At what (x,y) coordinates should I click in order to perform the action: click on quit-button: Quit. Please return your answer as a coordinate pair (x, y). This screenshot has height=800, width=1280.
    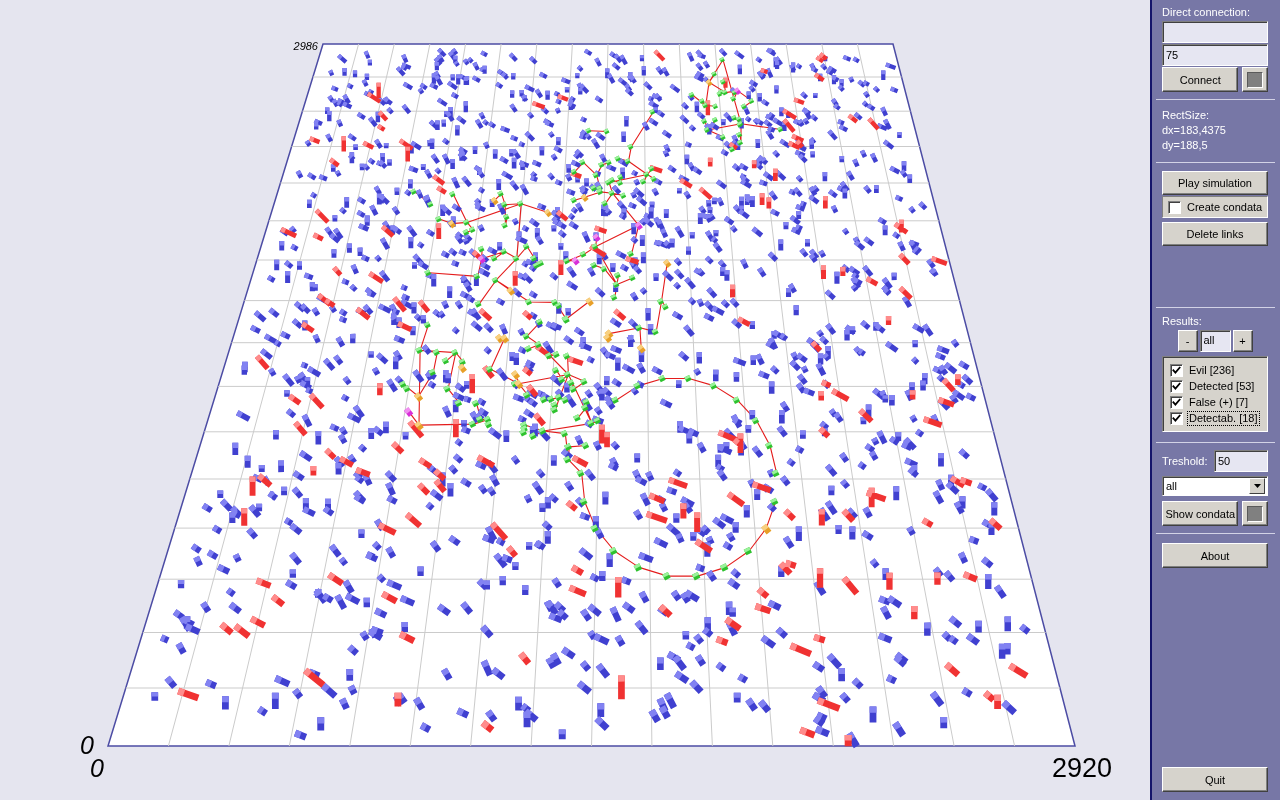
    Looking at the image, I should click on (1215, 779).